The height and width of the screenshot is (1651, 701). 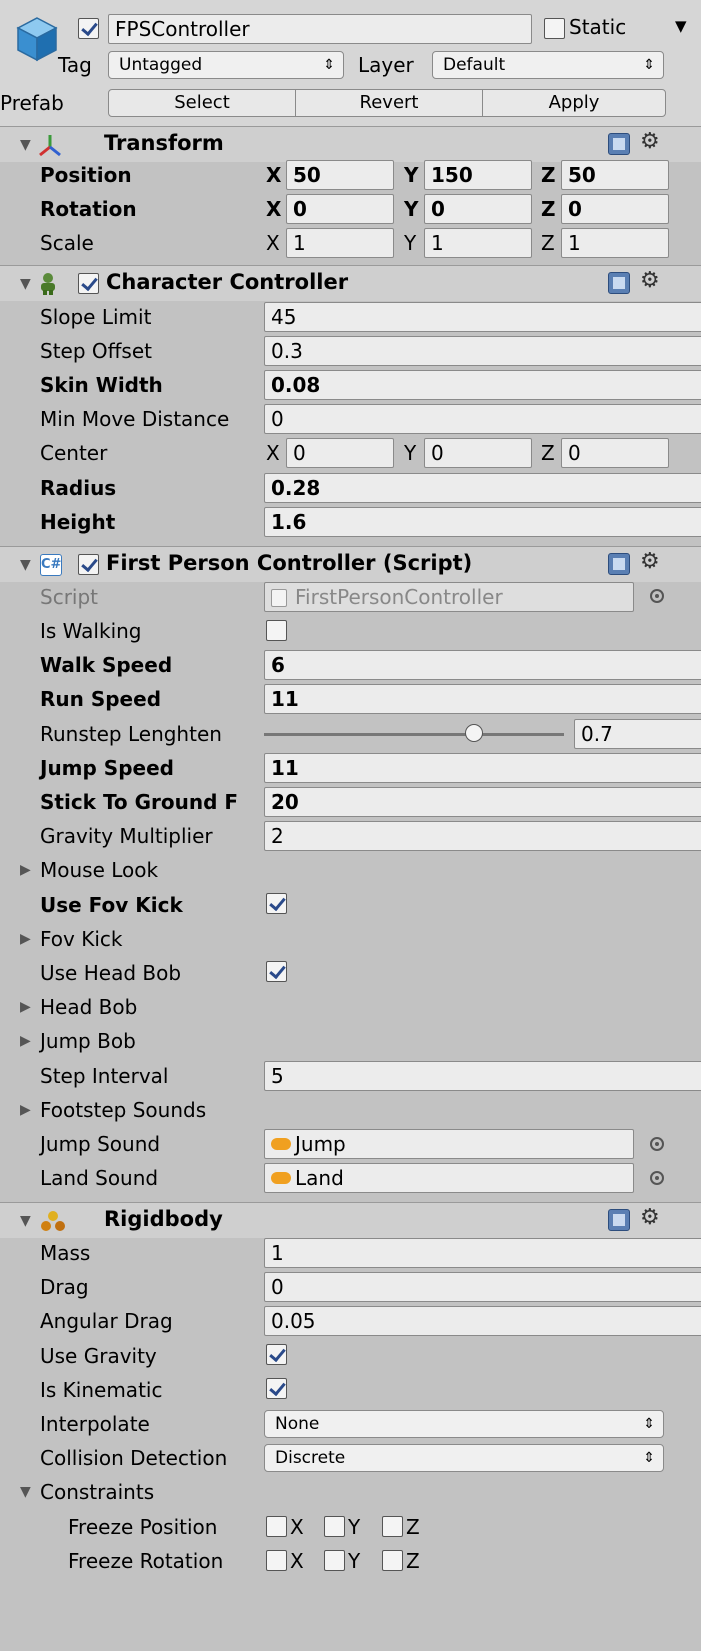 I want to click on runstep-slider-track, so click(x=414, y=734).